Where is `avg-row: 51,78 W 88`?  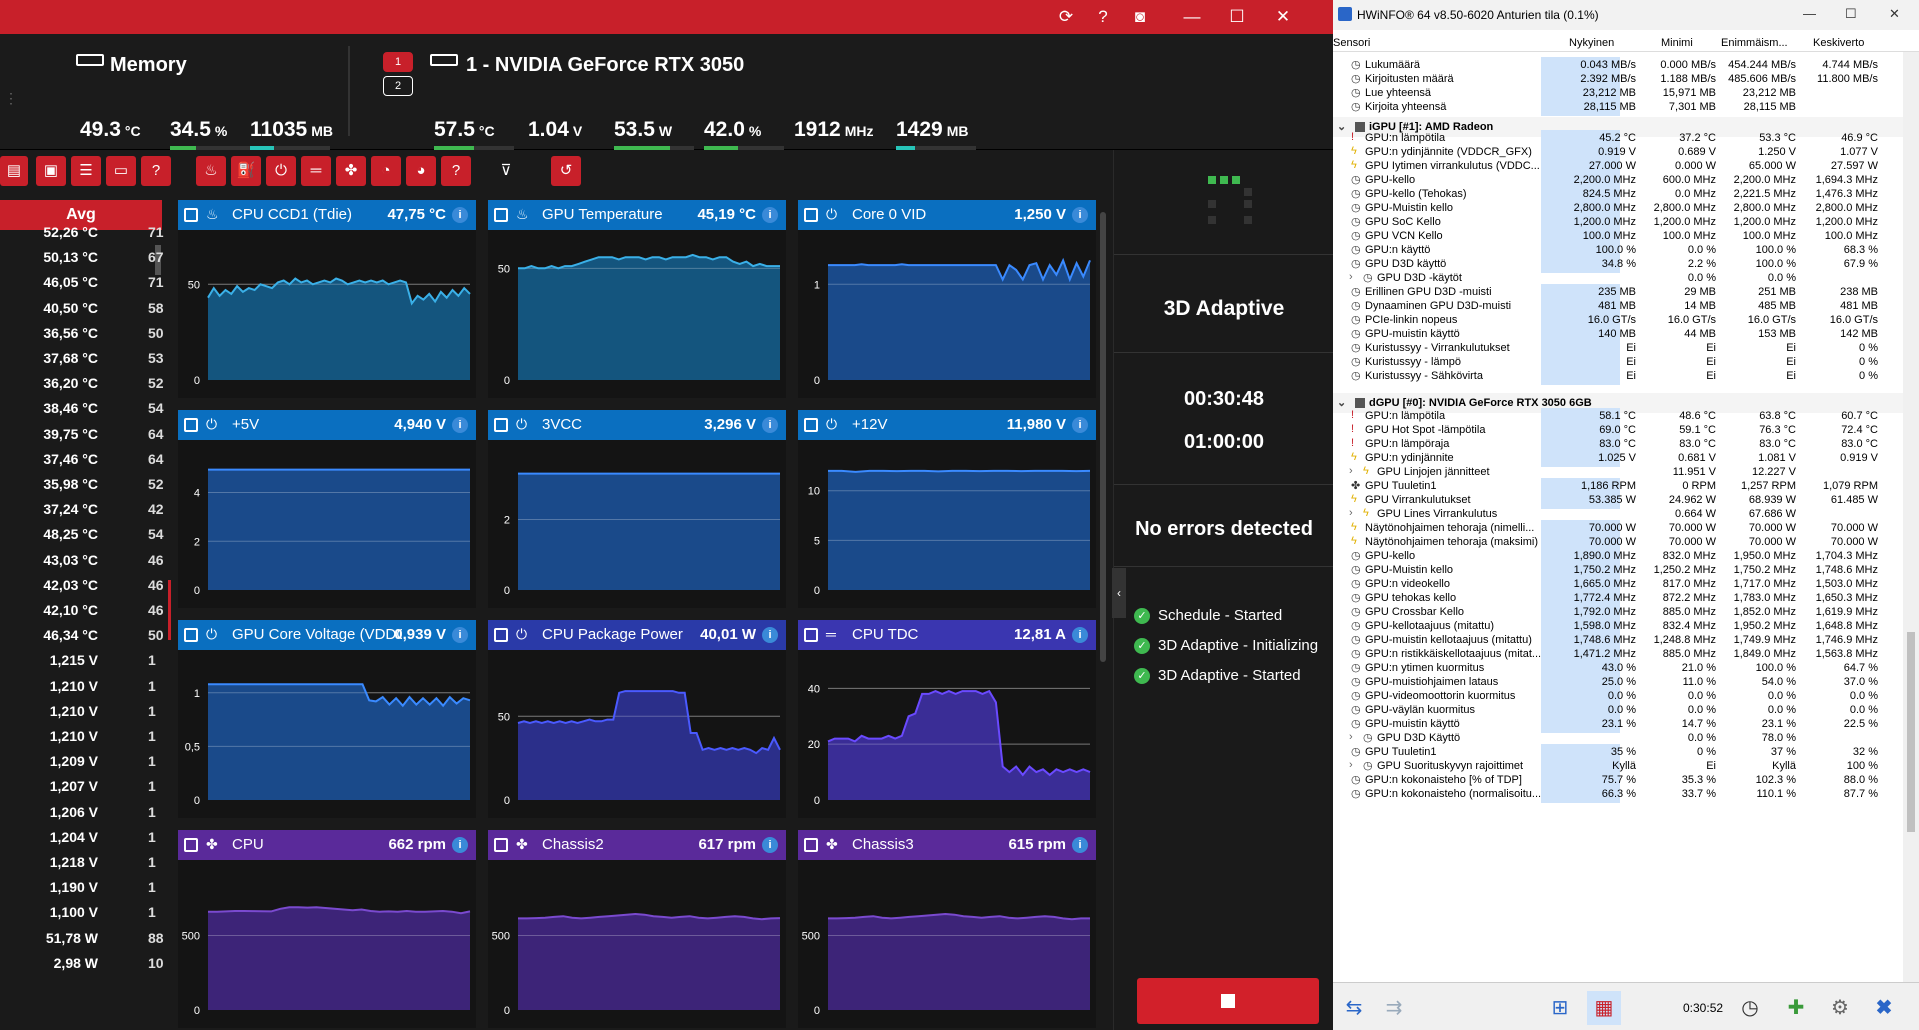
avg-row: 51,78 W 88 is located at coordinates (82, 938).